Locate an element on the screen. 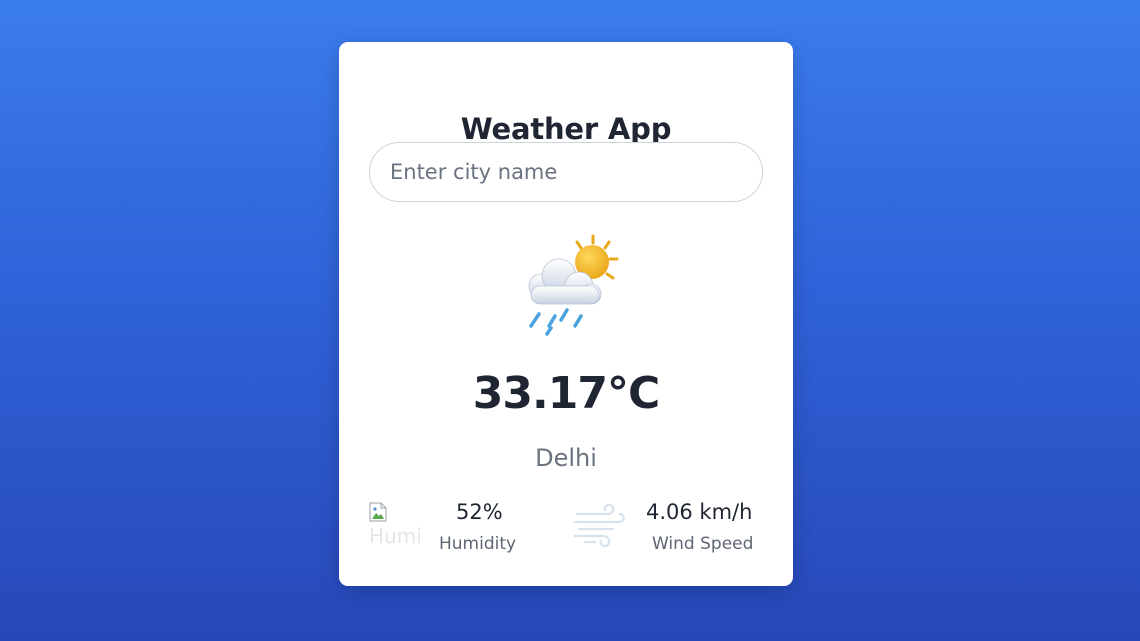 Image resolution: width=1140 pixels, height=641 pixels. humidity-label: Humidity is located at coordinates (478, 544).